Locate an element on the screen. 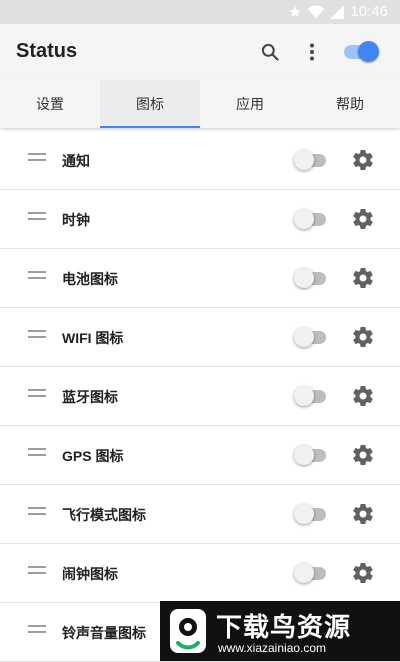 The width and height of the screenshot is (400, 662). master-toggle-switch is located at coordinates (362, 52).